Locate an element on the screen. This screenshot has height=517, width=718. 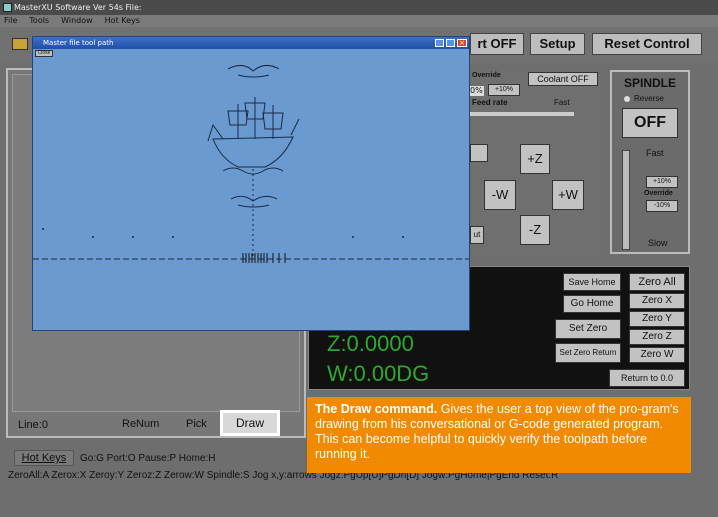
pick-button: Pick is located at coordinates (196, 424).